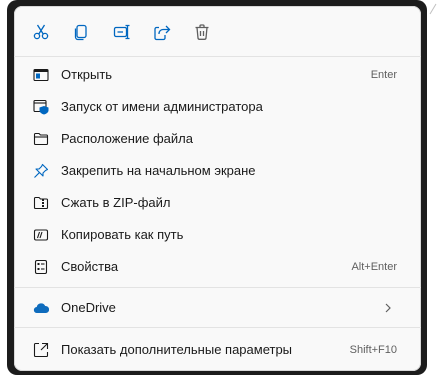  What do you see at coordinates (88, 307) in the screenshot?
I see `menu-item-label: OneDrive` at bounding box center [88, 307].